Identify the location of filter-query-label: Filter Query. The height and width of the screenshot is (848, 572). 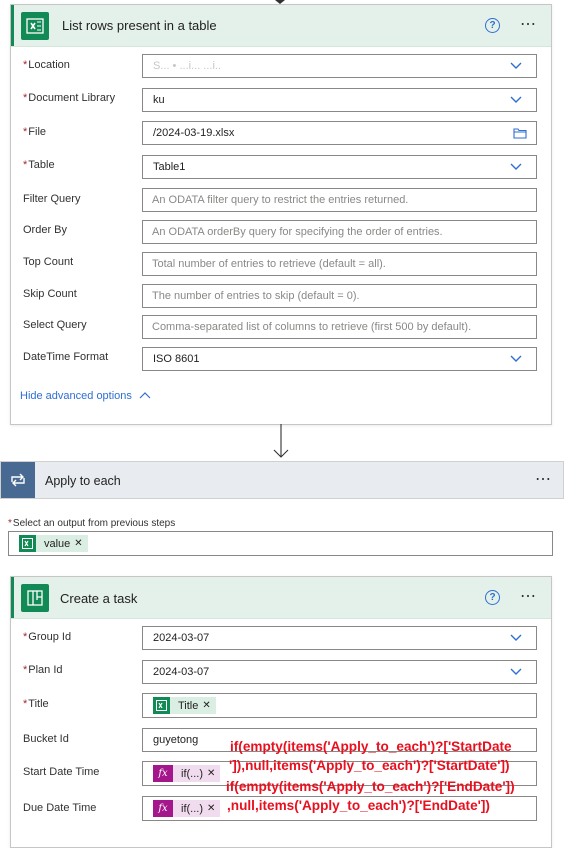
(52, 199).